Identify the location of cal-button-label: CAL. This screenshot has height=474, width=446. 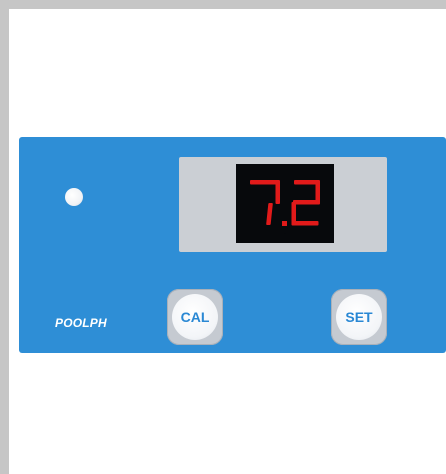
(195, 317).